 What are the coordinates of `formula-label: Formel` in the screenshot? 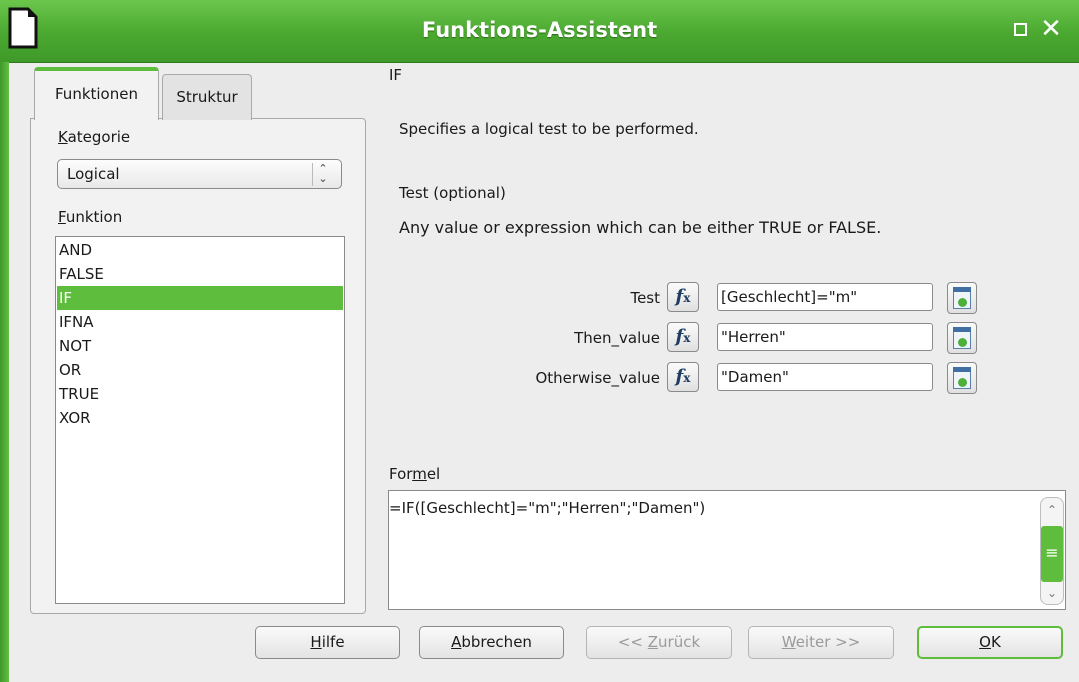 It's located at (415, 474).